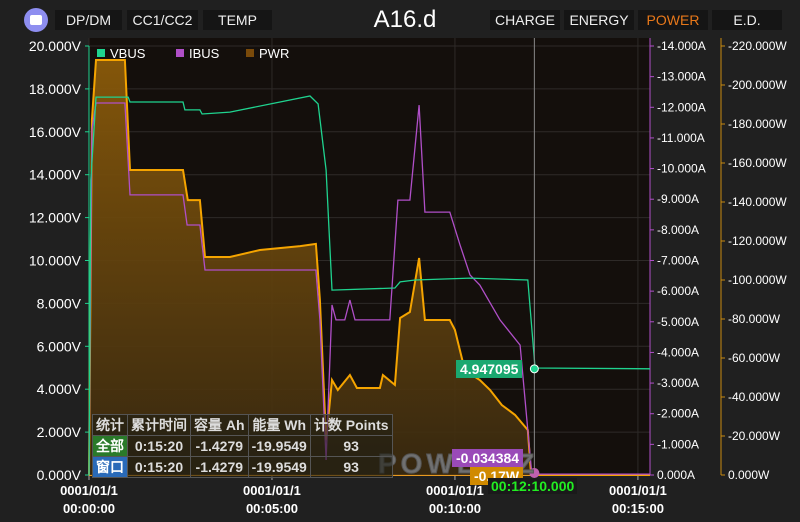 This screenshot has height=522, width=800. Describe the element at coordinates (678, 261) in the screenshot. I see `current-tick-label: -7.000A` at that location.